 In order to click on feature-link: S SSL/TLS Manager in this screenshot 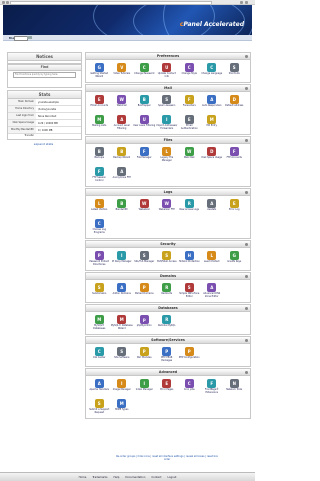, I will do `click(144, 259)`.